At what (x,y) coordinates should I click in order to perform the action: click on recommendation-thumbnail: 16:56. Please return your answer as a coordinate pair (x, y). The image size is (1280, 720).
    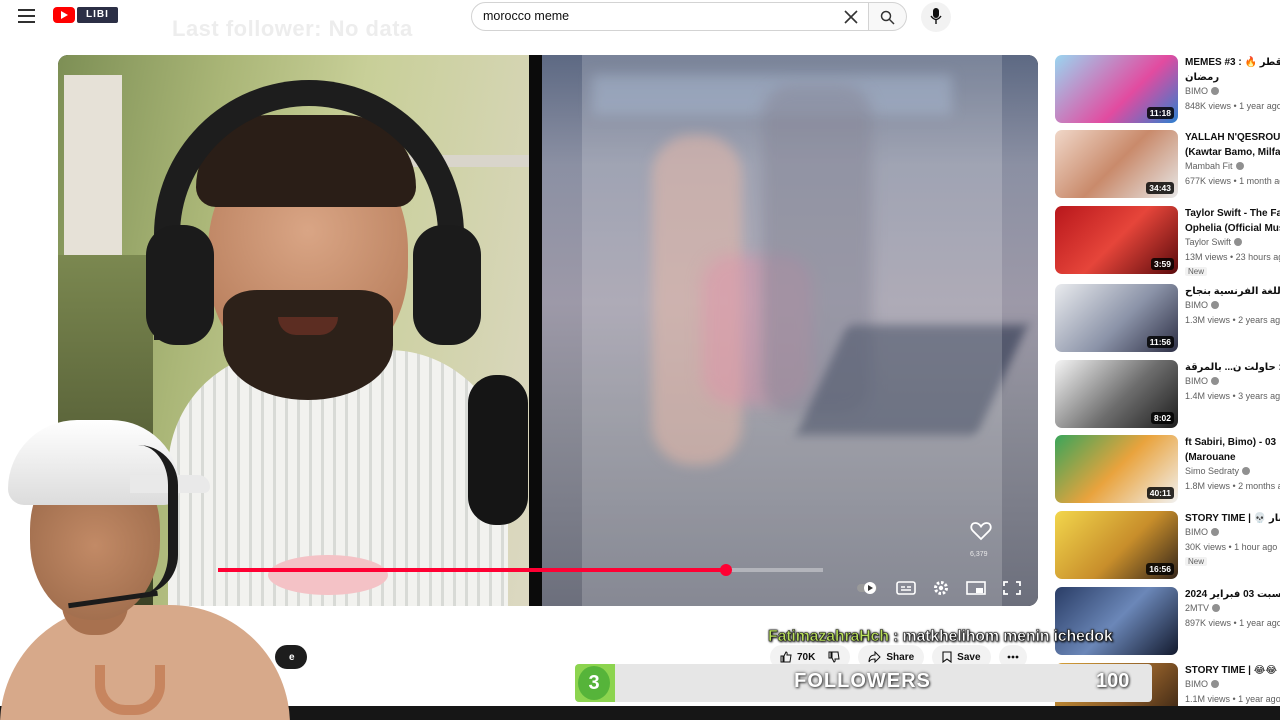
    Looking at the image, I should click on (1116, 545).